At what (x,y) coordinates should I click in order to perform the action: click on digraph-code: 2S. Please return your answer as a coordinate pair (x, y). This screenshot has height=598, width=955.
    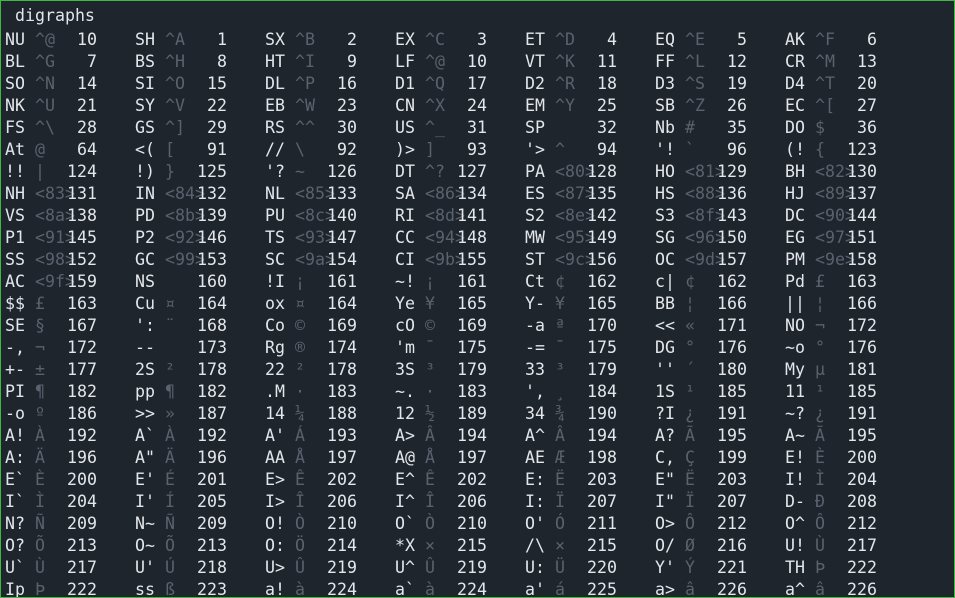
    Looking at the image, I should click on (145, 369).